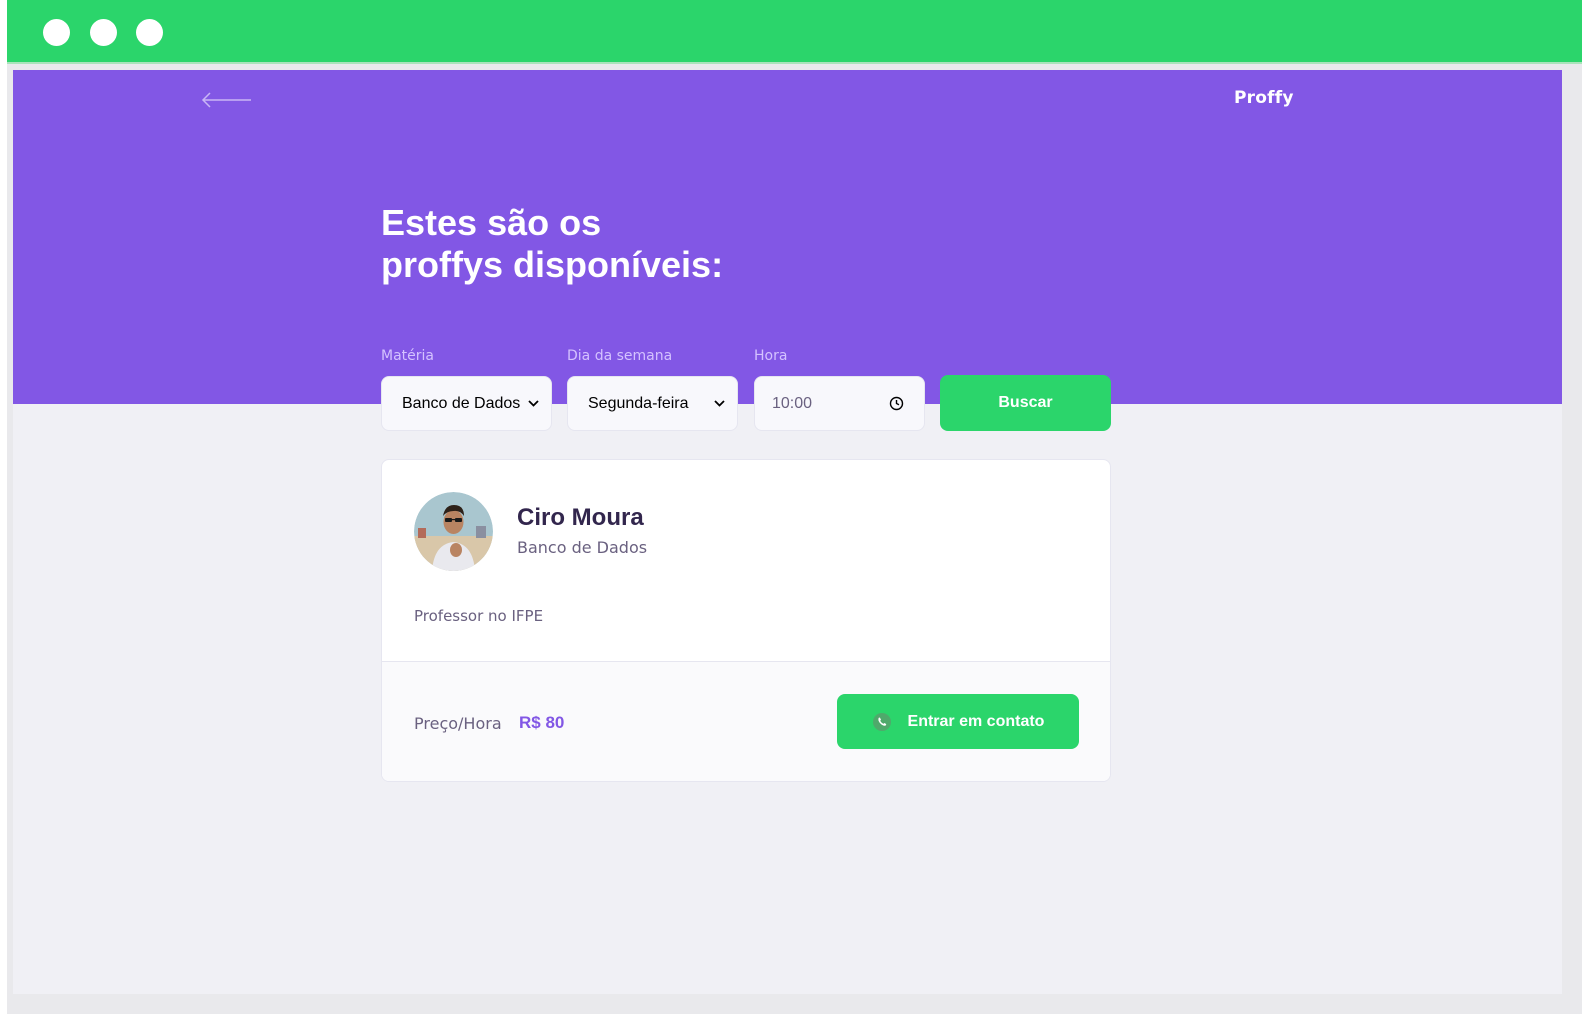 This screenshot has width=1589, height=1014. I want to click on price-value: R$ 80, so click(542, 722).